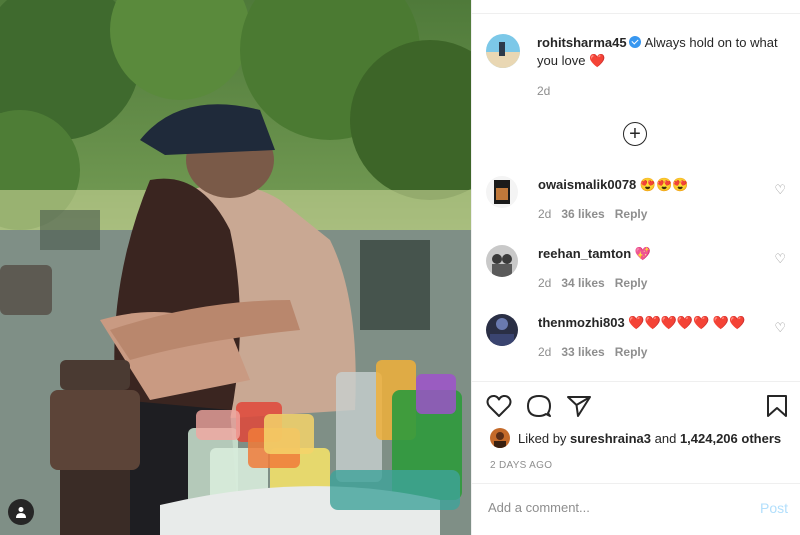 Image resolution: width=800 pixels, height=535 pixels. Describe the element at coordinates (634, 42) in the screenshot. I see `verified-badge-icon` at that location.